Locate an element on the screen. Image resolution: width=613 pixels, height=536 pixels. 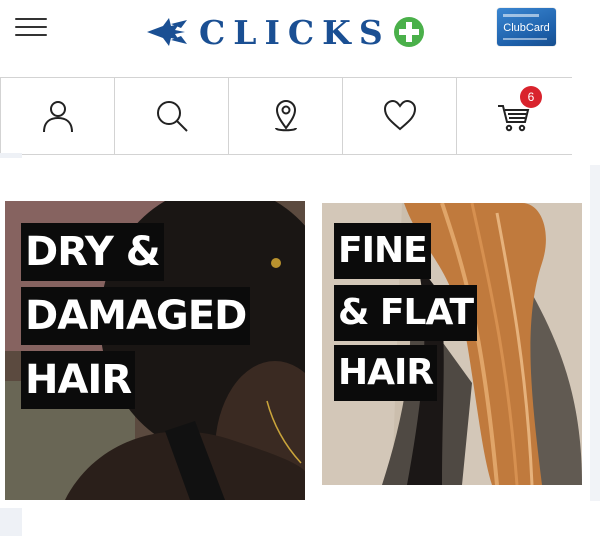
wishlist-button is located at coordinates (399, 116).